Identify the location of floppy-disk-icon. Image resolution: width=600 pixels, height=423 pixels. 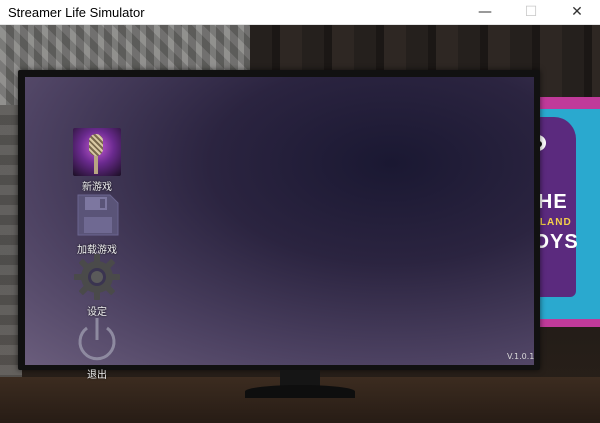
(98, 215).